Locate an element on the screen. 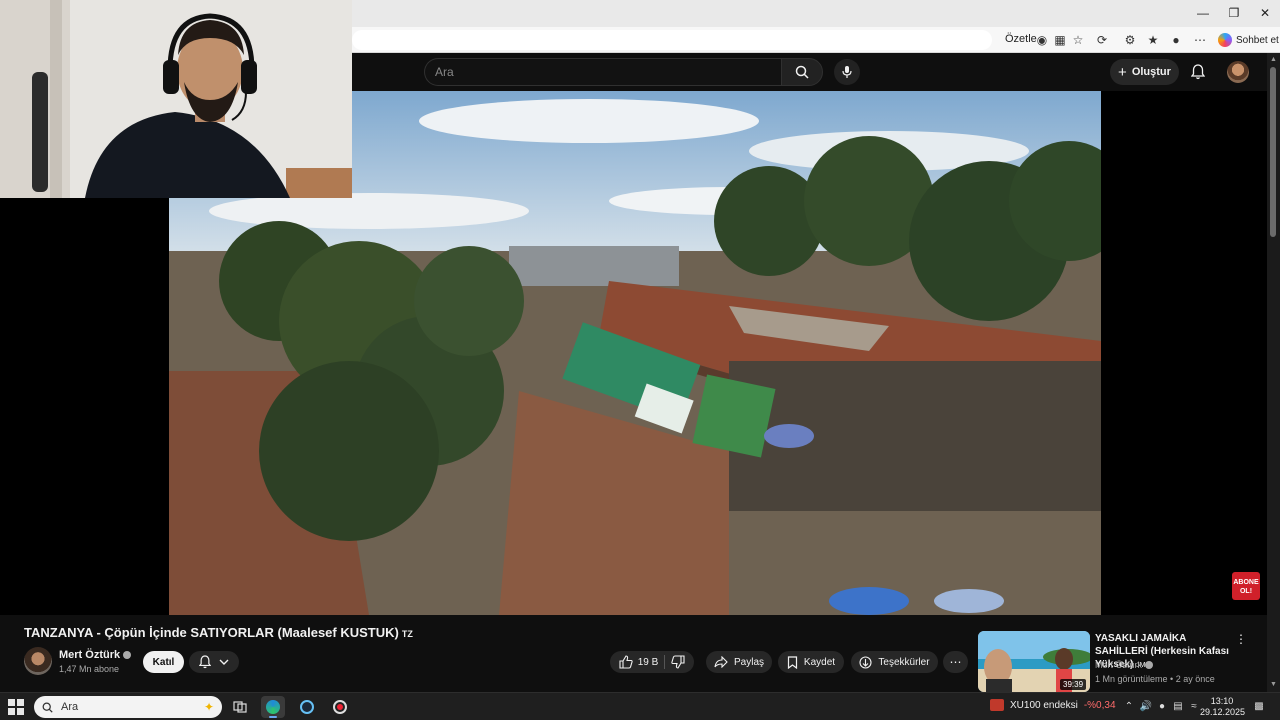 The image size is (1280, 720). more-horizontal-icon: ⋯ is located at coordinates (955, 662).